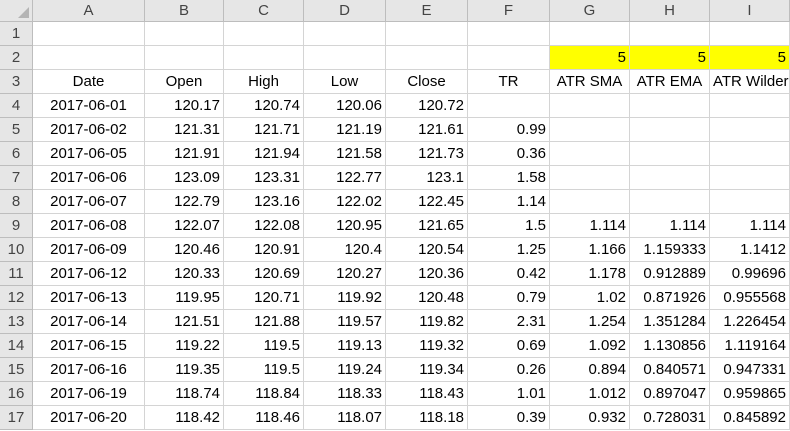  I want to click on cell-g1, so click(590, 34).